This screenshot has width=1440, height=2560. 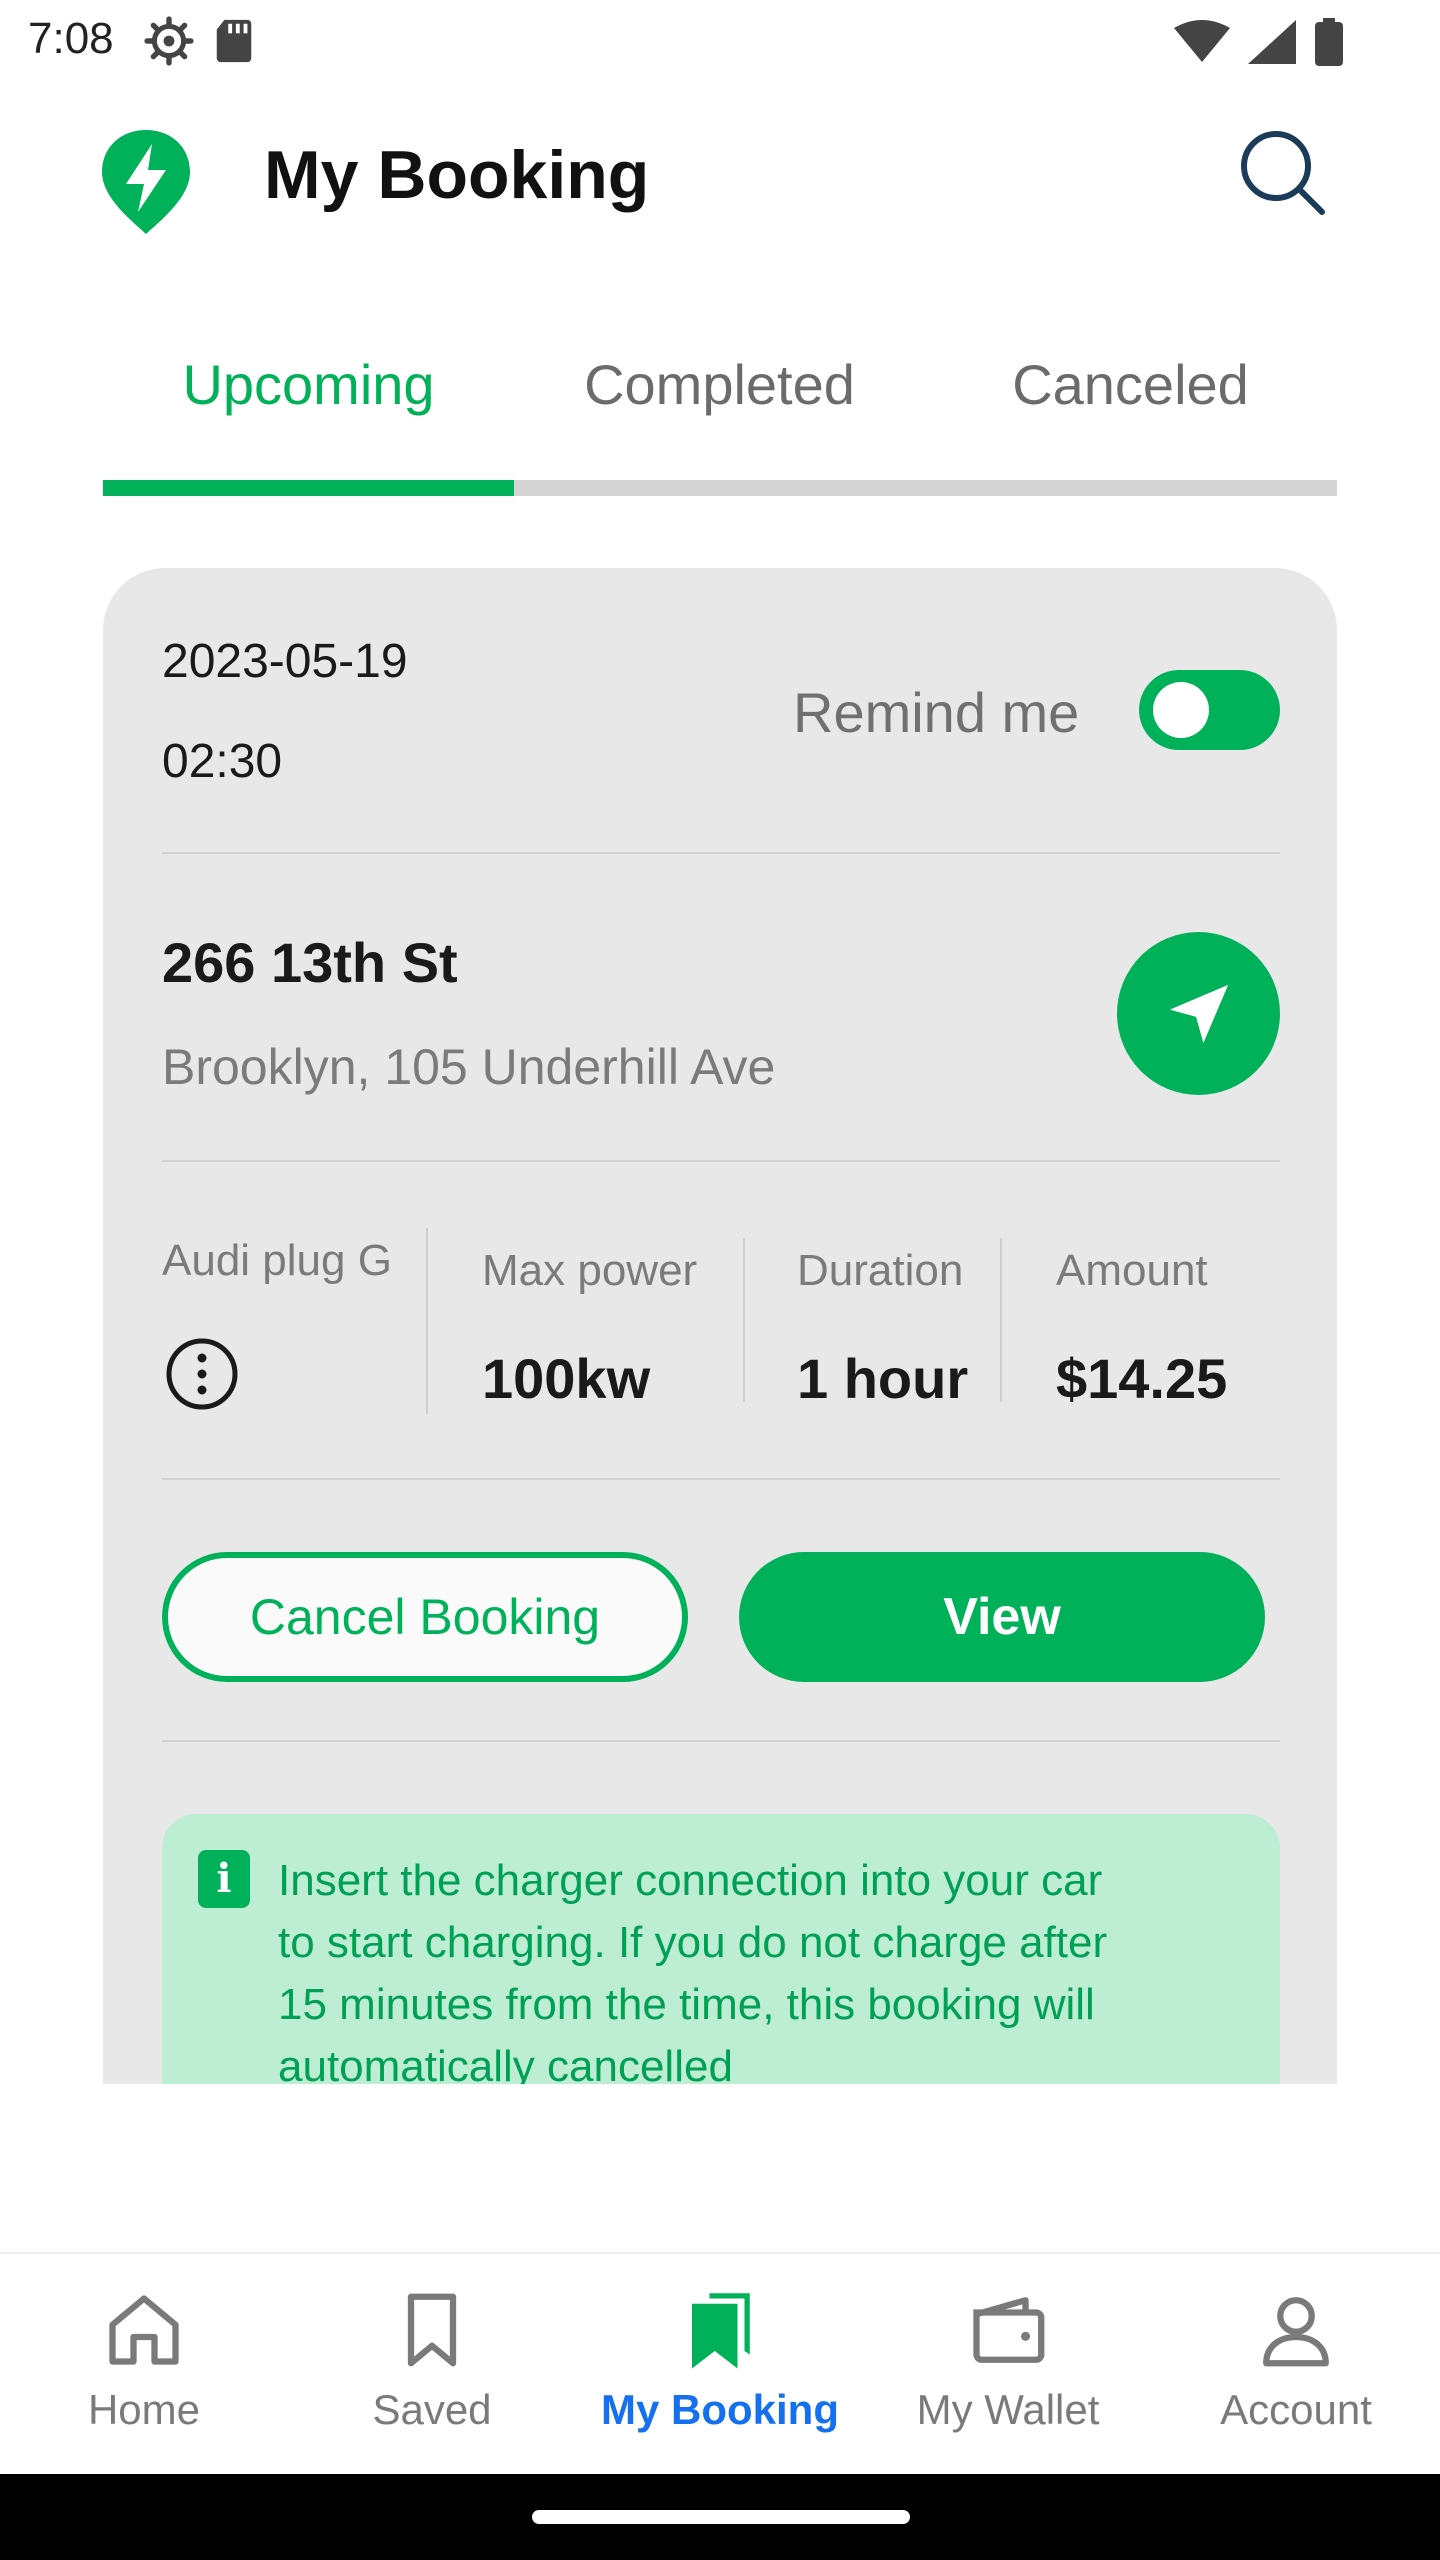 I want to click on navigation-arrow-icon, so click(x=1198, y=1013).